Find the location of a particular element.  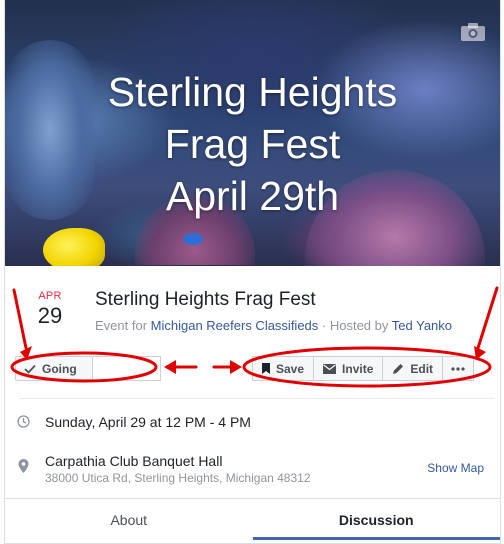

blue-fish-decor is located at coordinates (193, 239).